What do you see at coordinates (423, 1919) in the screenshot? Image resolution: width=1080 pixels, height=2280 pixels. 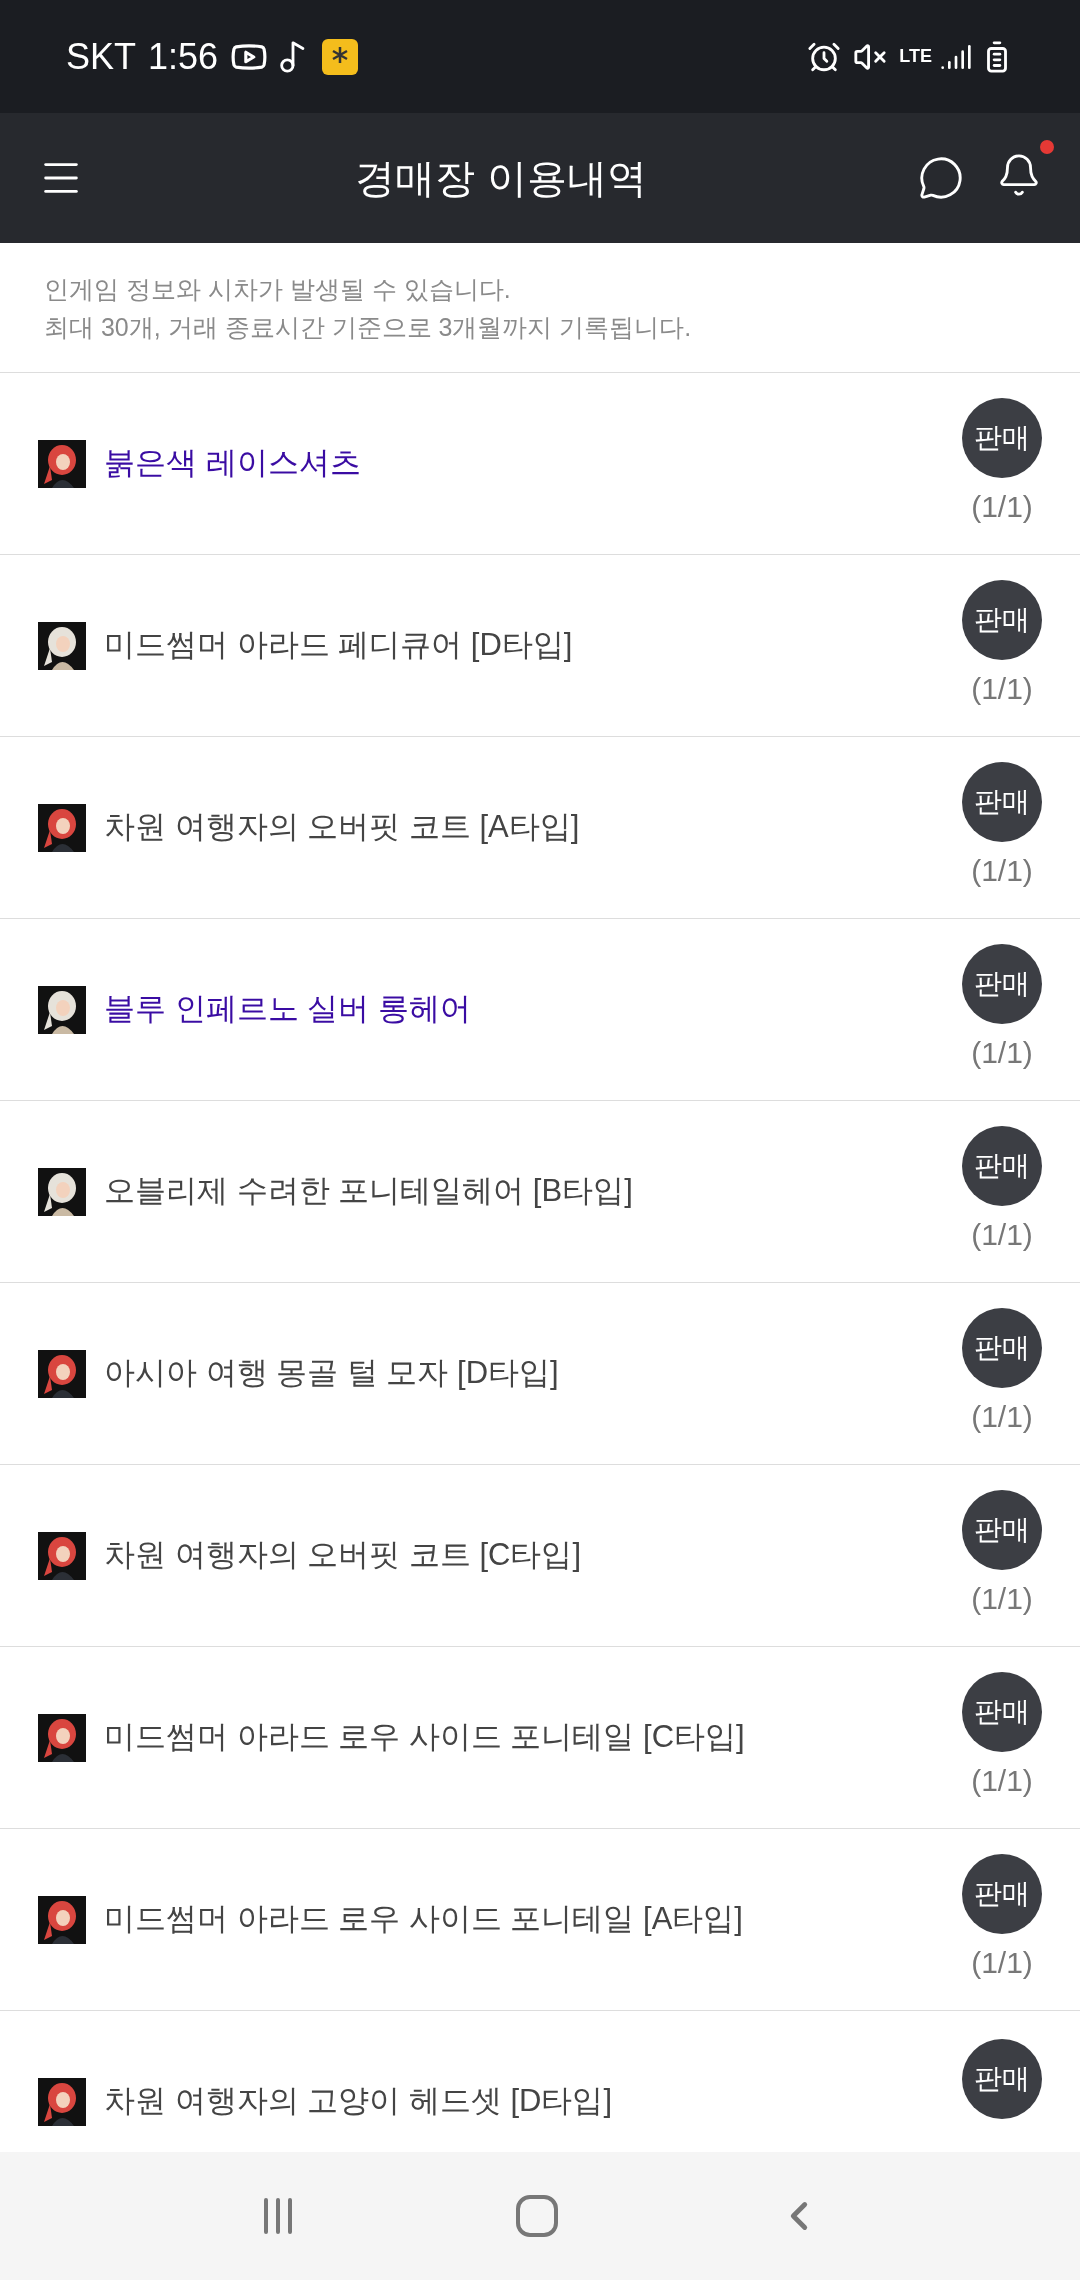 I see `item-name: 미드썸머 아라드 로우 사이드 포니테일 [A타입]` at bounding box center [423, 1919].